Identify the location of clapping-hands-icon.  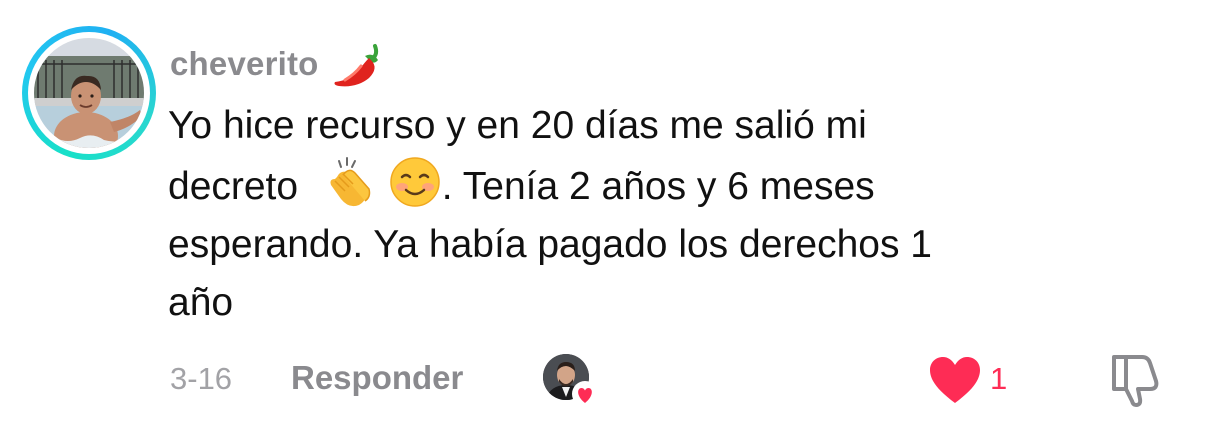
(348, 182).